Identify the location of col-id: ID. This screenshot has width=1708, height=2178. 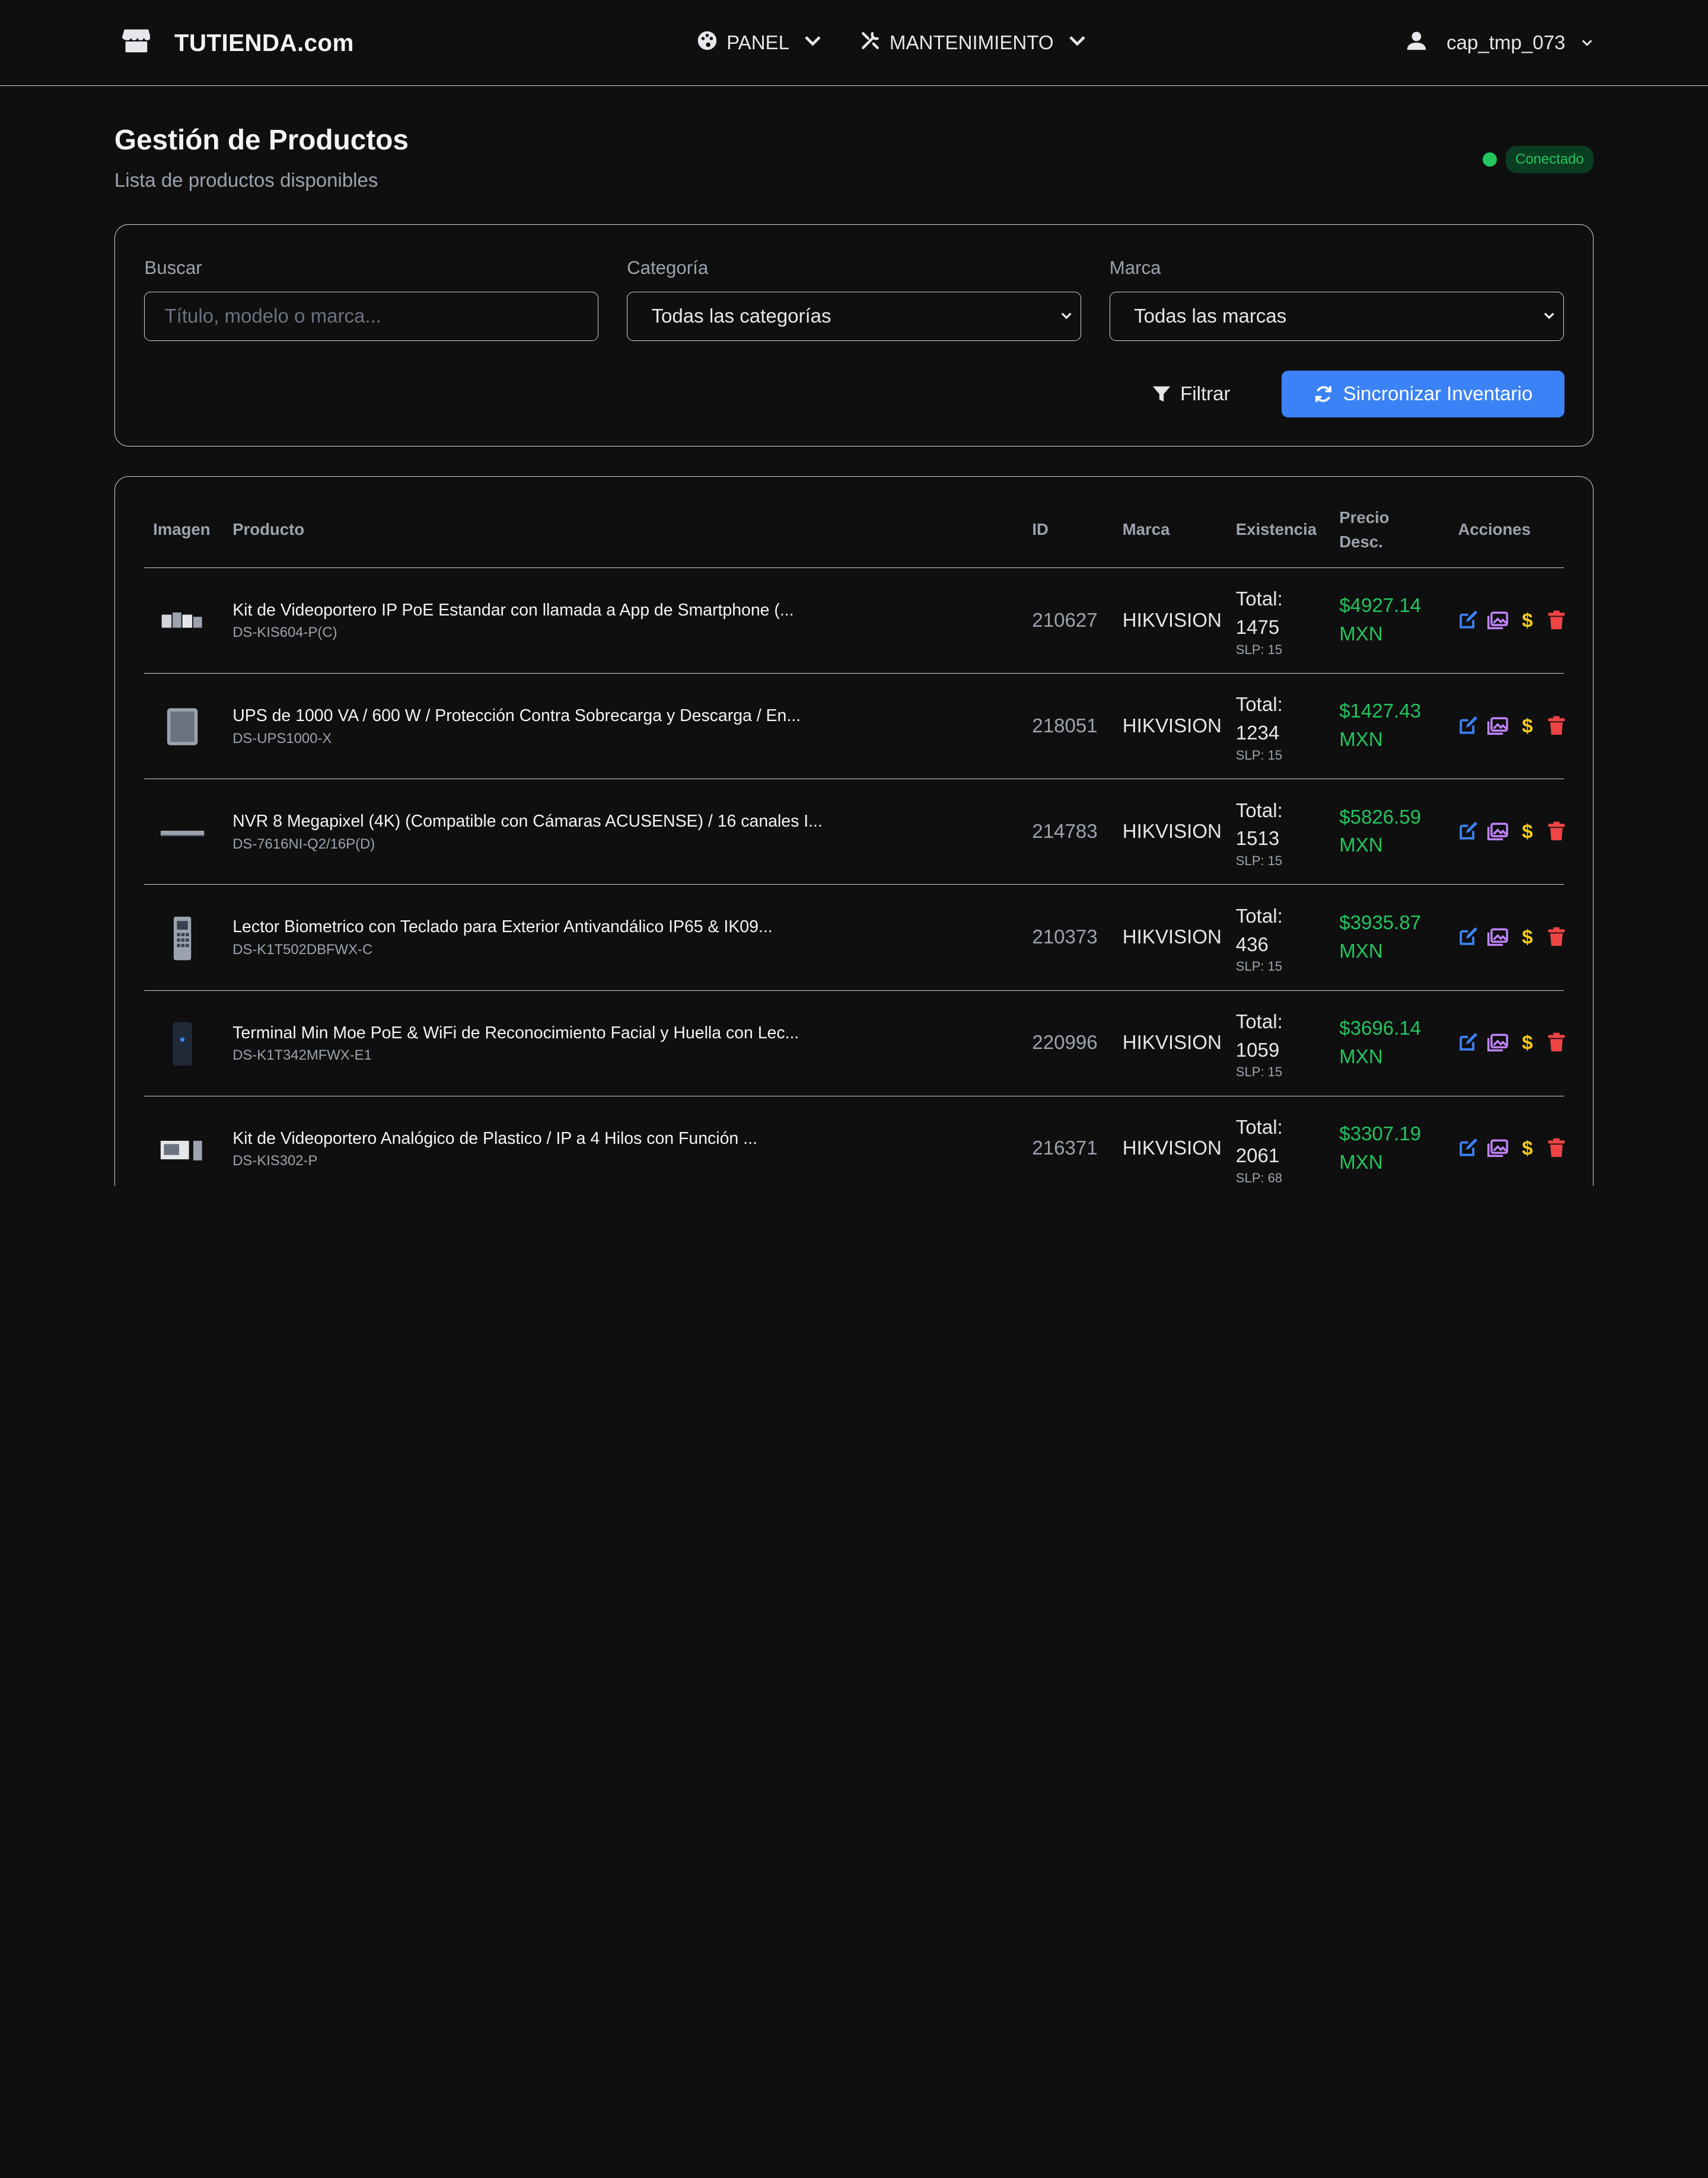
(1040, 529).